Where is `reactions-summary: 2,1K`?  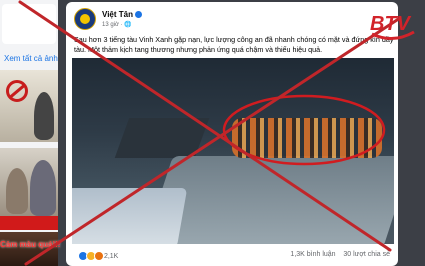
reactions-summary: 2,1K is located at coordinates (98, 256).